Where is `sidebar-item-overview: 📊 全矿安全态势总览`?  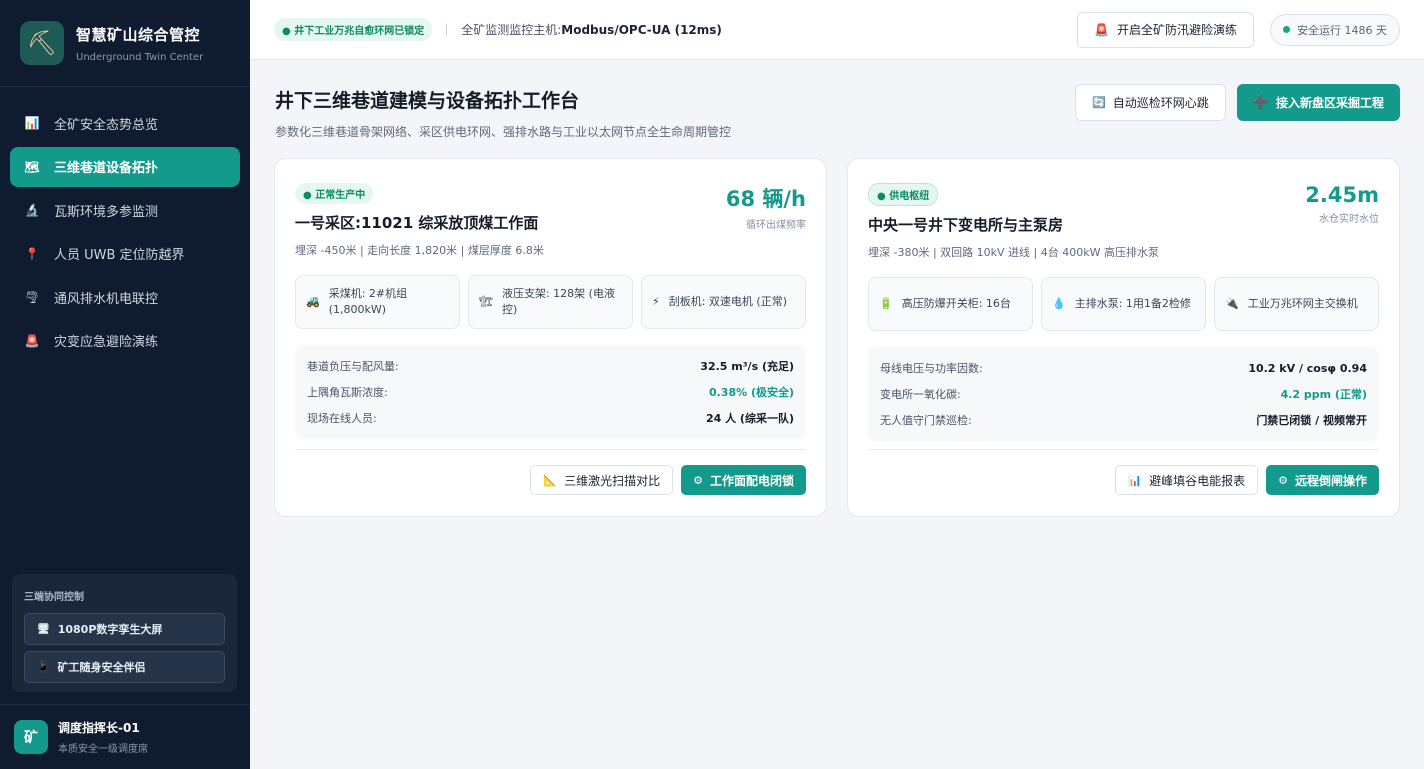
sidebar-item-overview: 📊 全矿安全态势总览 is located at coordinates (125, 123).